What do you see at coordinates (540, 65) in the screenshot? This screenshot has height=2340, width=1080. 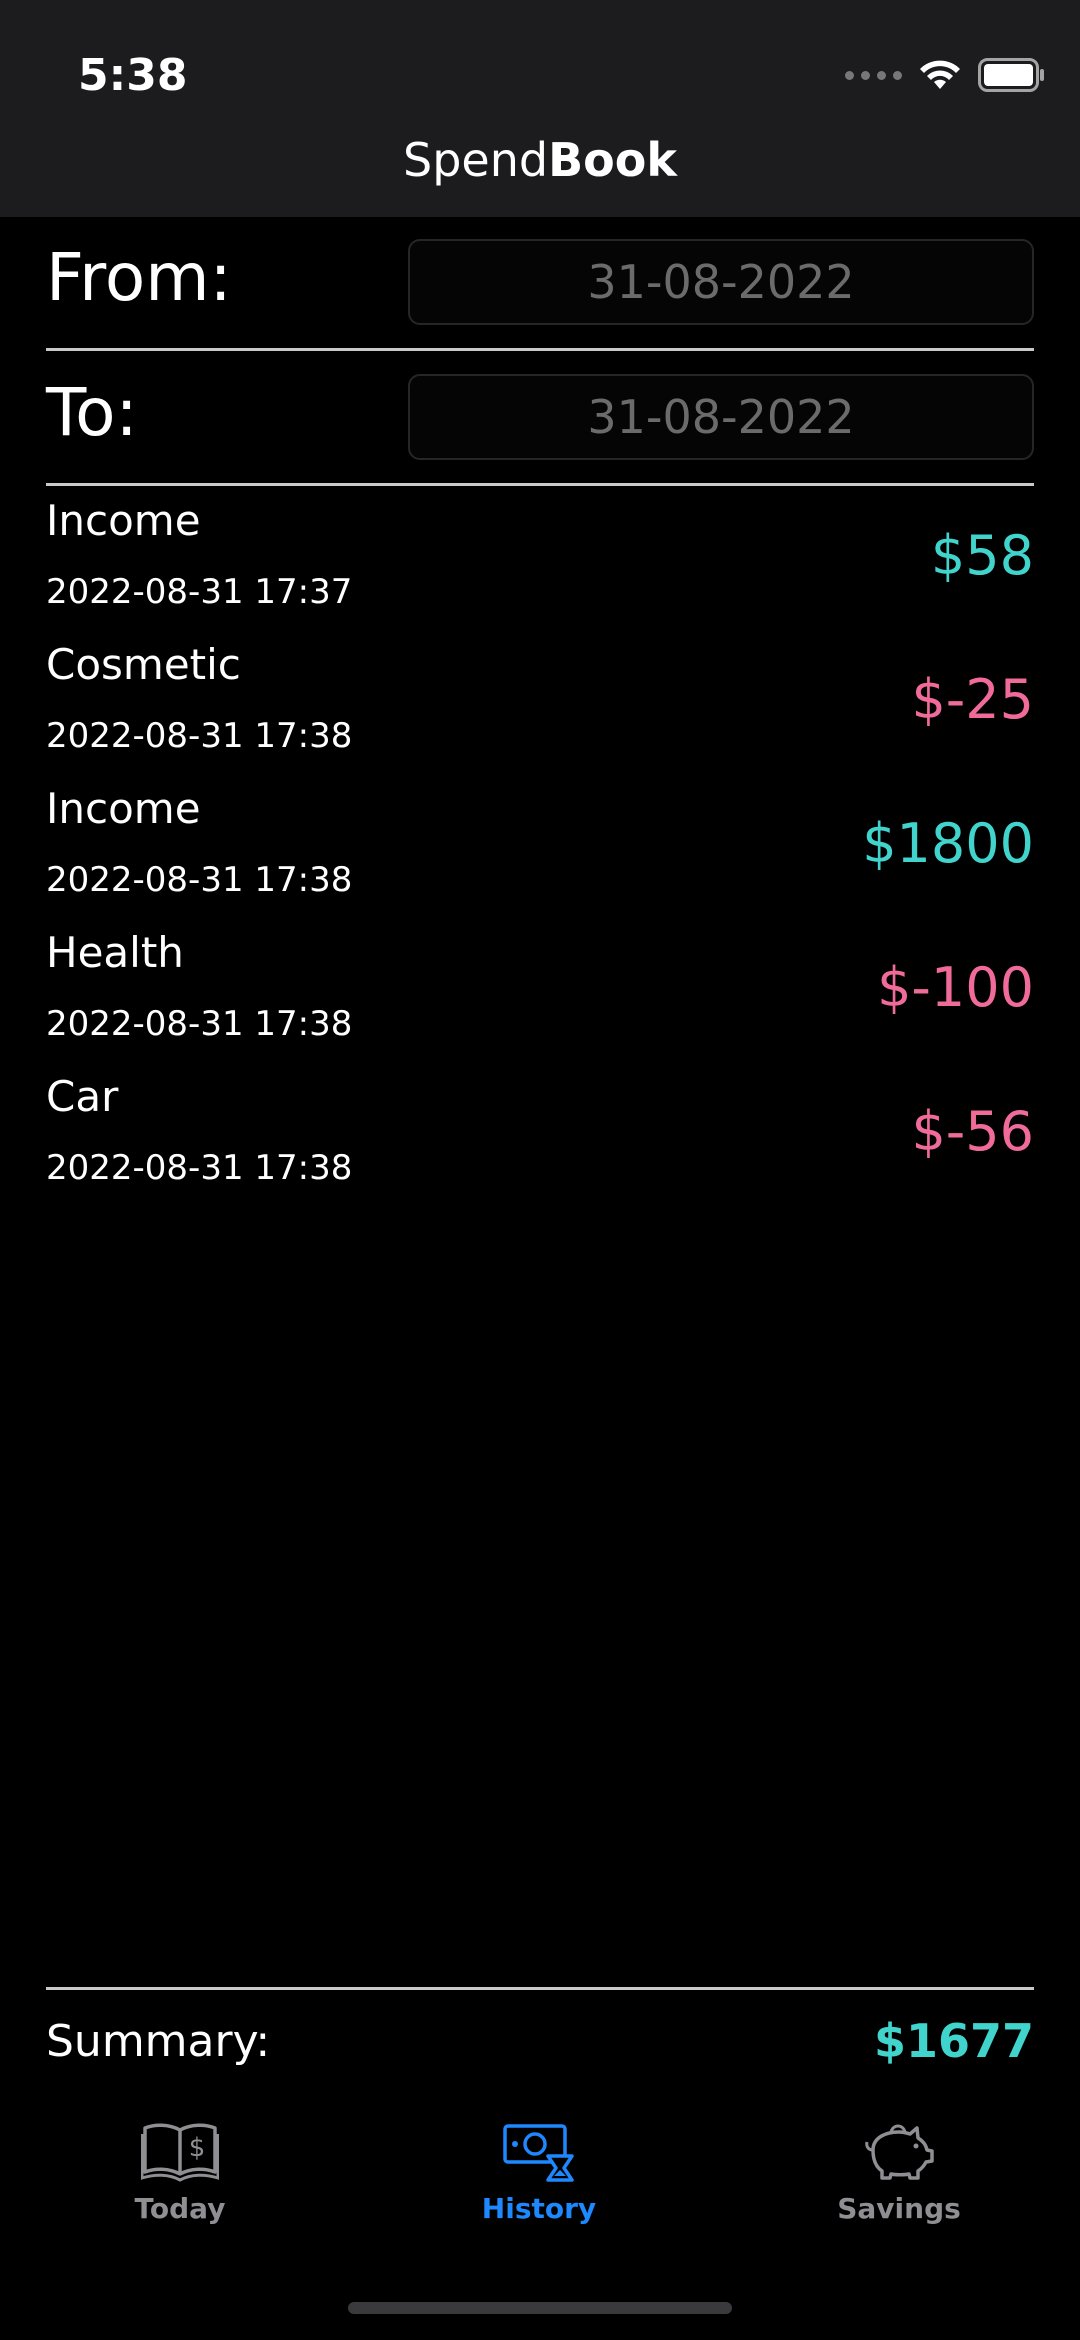 I see `status-bar: 5:38` at bounding box center [540, 65].